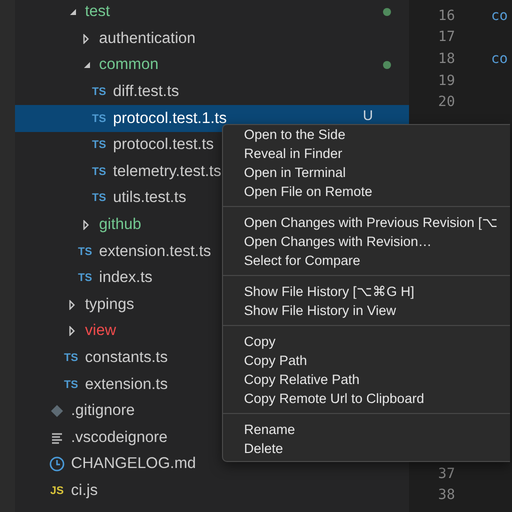 Image resolution: width=512 pixels, height=512 pixels. What do you see at coordinates (446, 102) in the screenshot?
I see `line-number: 20` at bounding box center [446, 102].